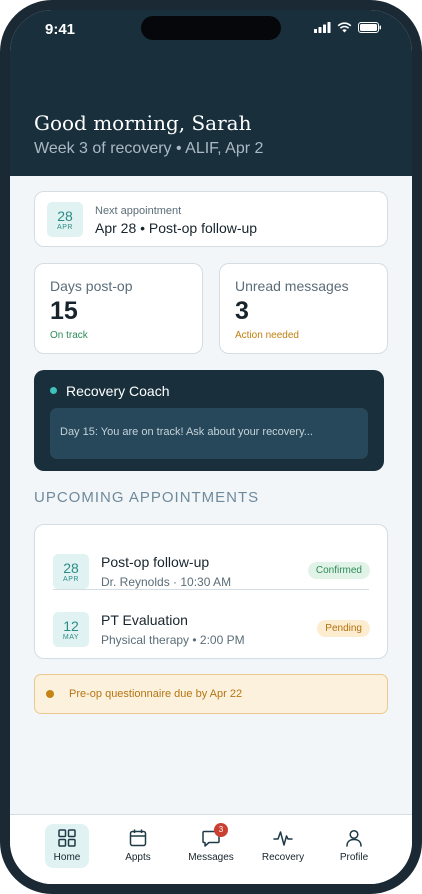  What do you see at coordinates (176, 228) in the screenshot?
I see `next-appointment-title: Apr 28 • Post-op follow-up` at bounding box center [176, 228].